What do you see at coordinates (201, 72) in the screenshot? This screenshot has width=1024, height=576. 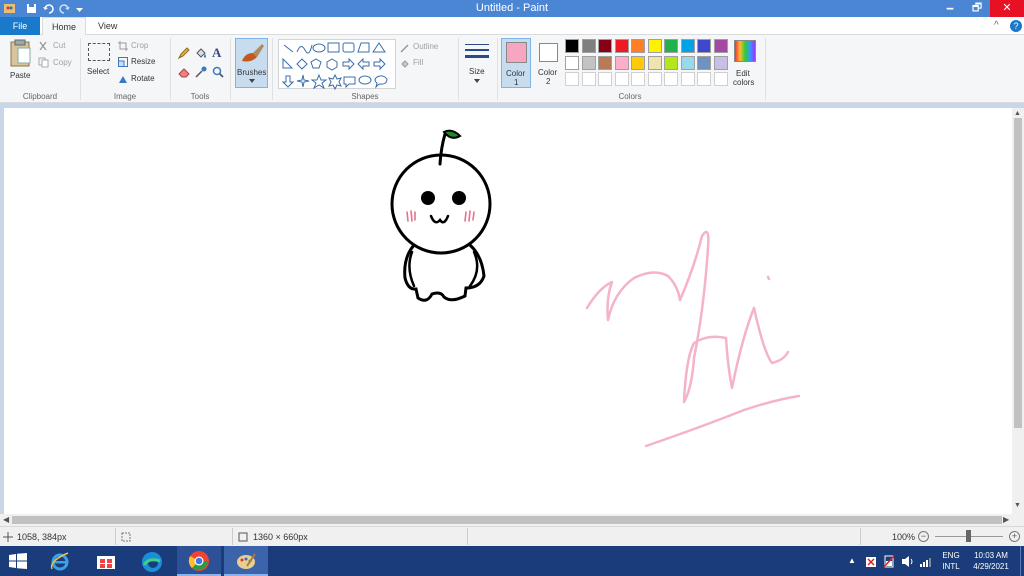 I see `color-picker-icon` at bounding box center [201, 72].